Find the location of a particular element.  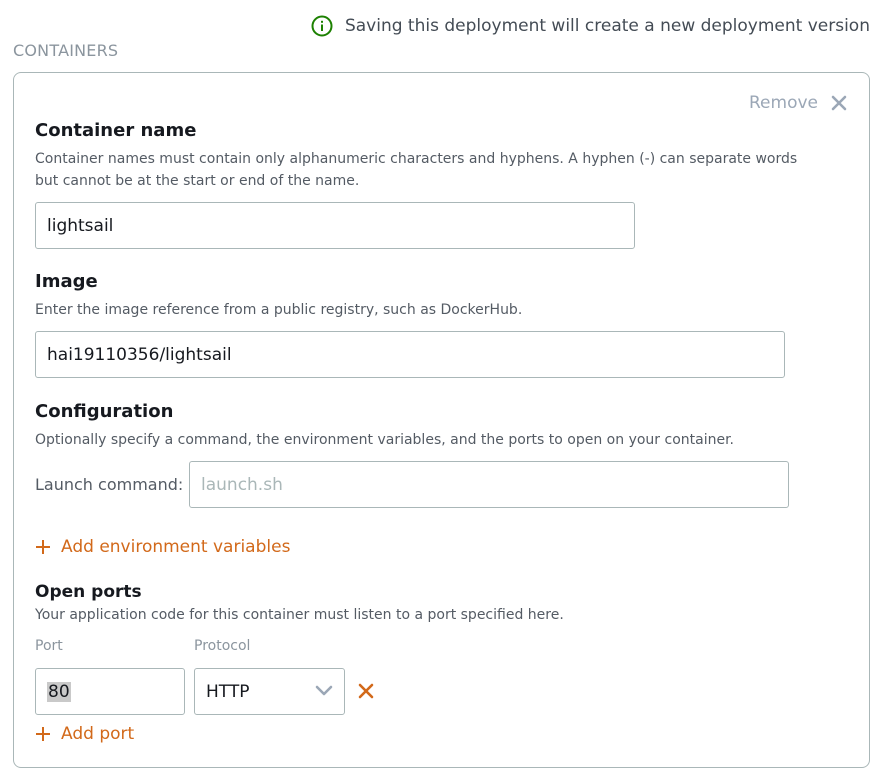

info-circle-icon is located at coordinates (322, 26).